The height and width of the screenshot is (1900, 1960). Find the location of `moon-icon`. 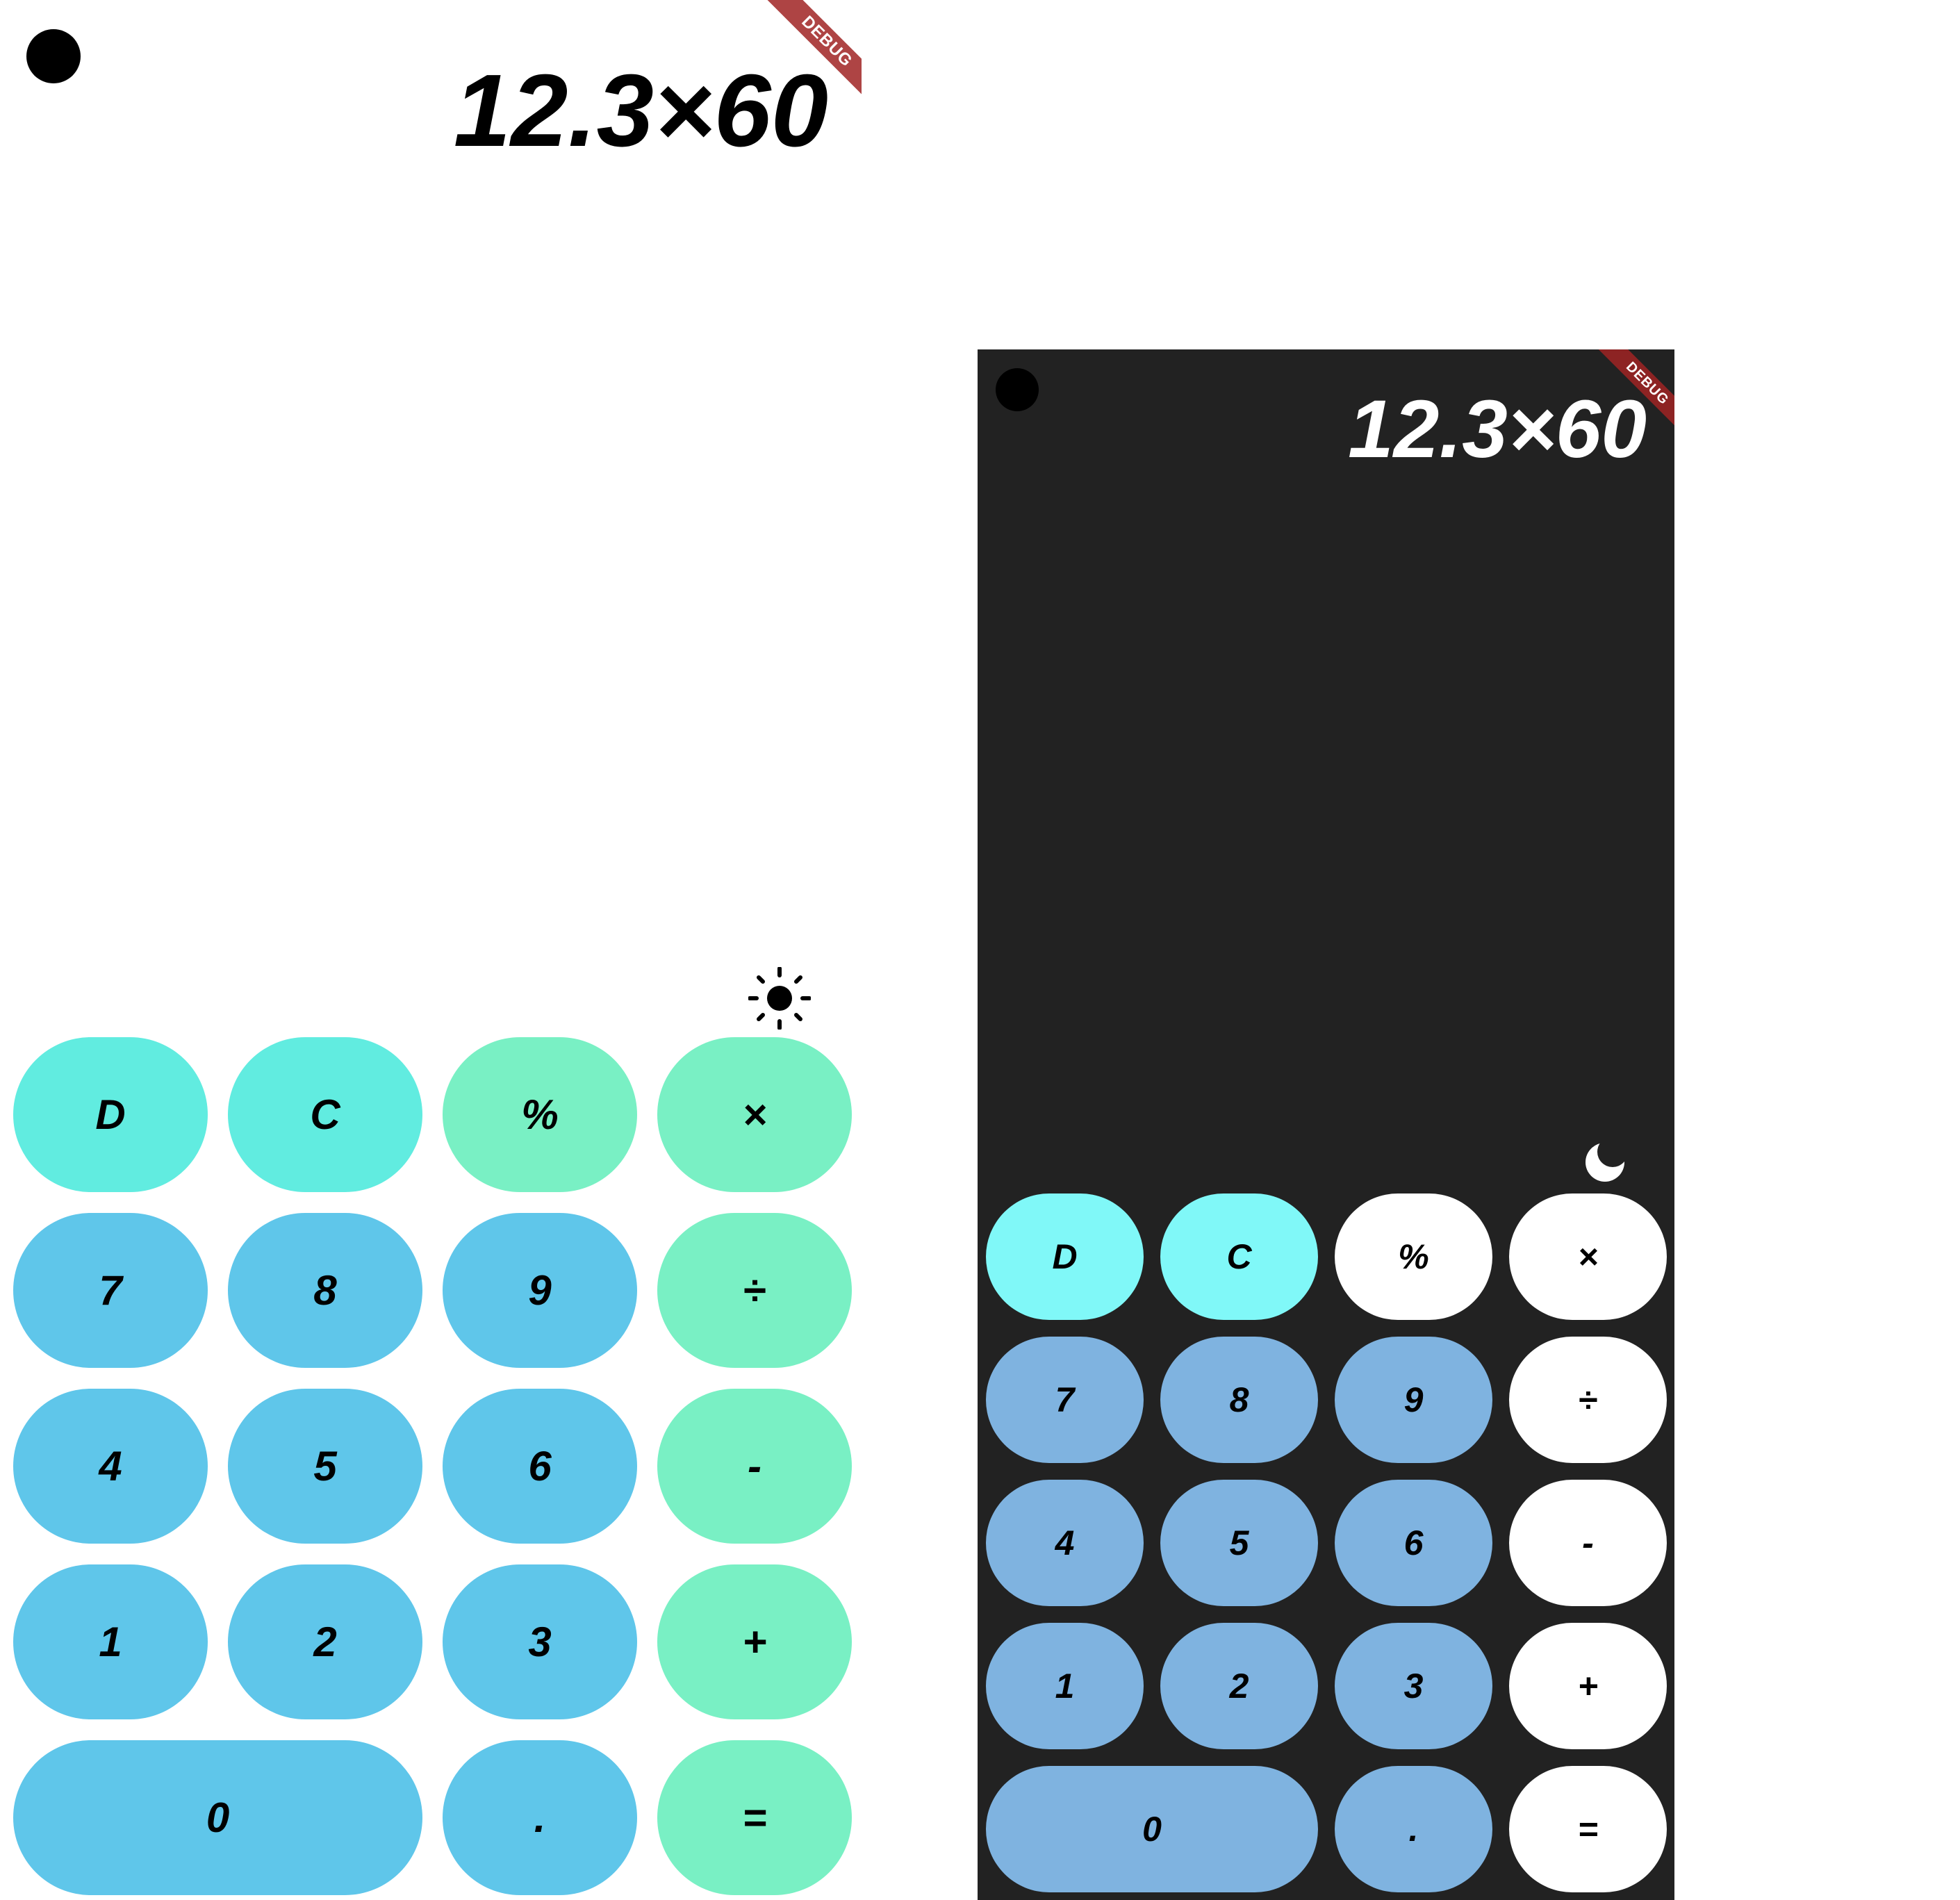

moon-icon is located at coordinates (1605, 1161).